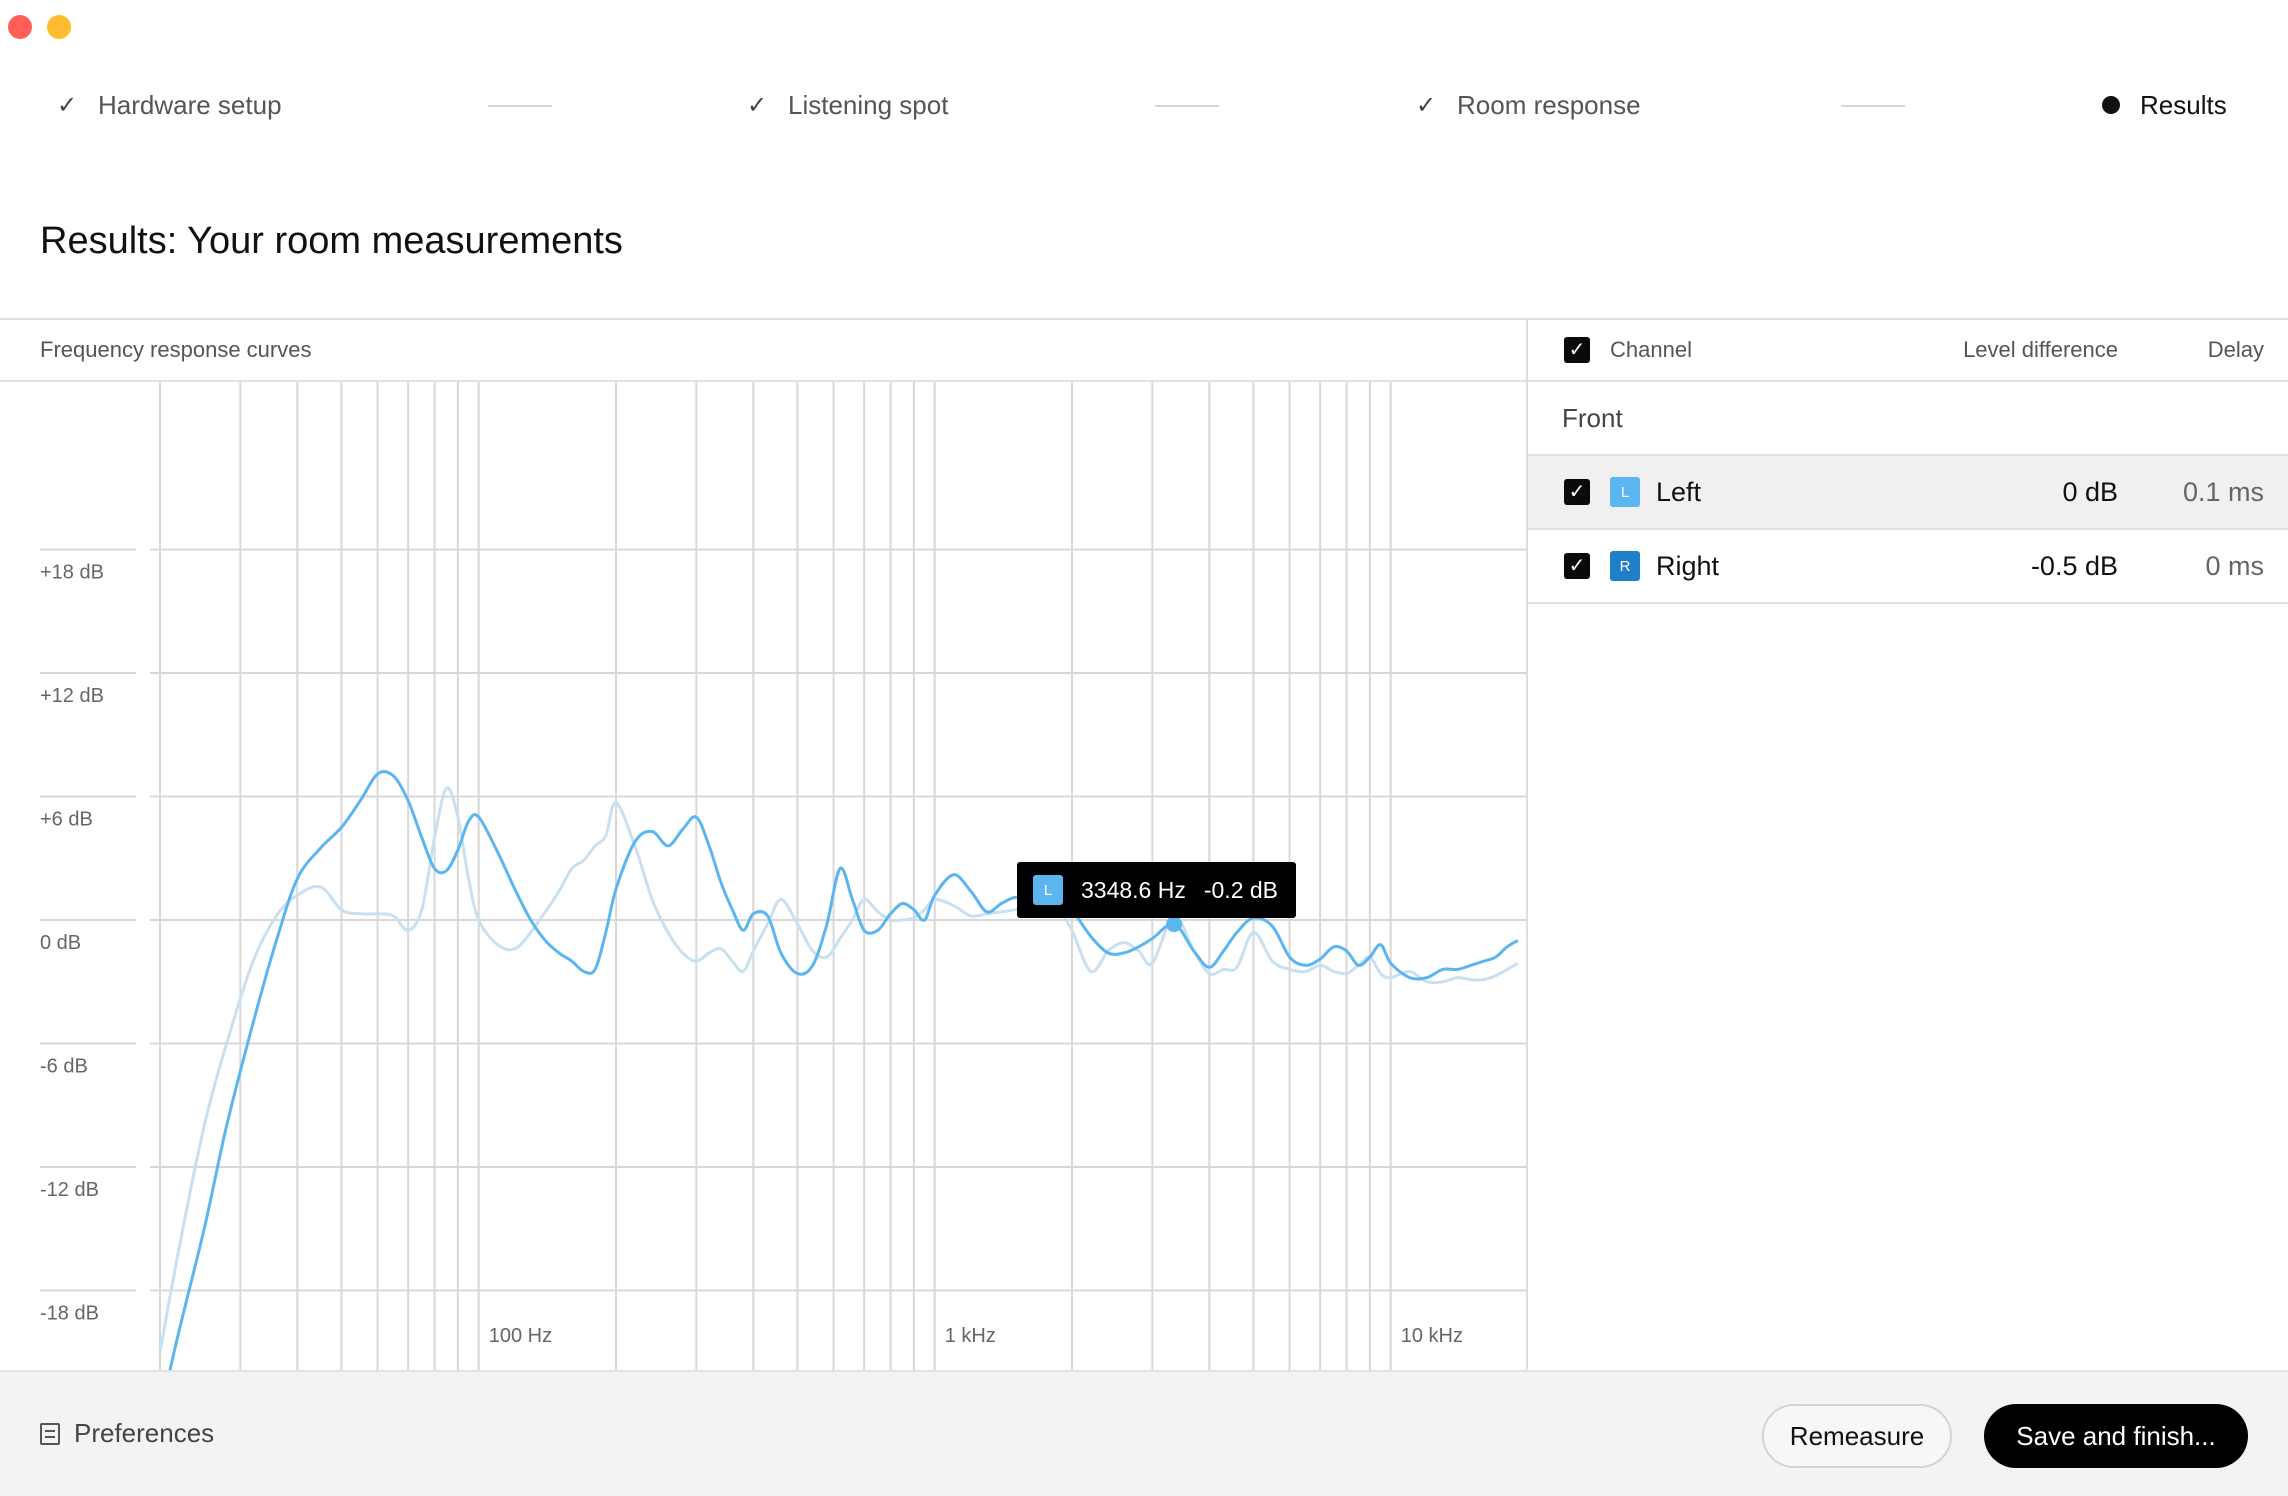  What do you see at coordinates (1908, 419) in the screenshot?
I see `channel-group-label: Front` at bounding box center [1908, 419].